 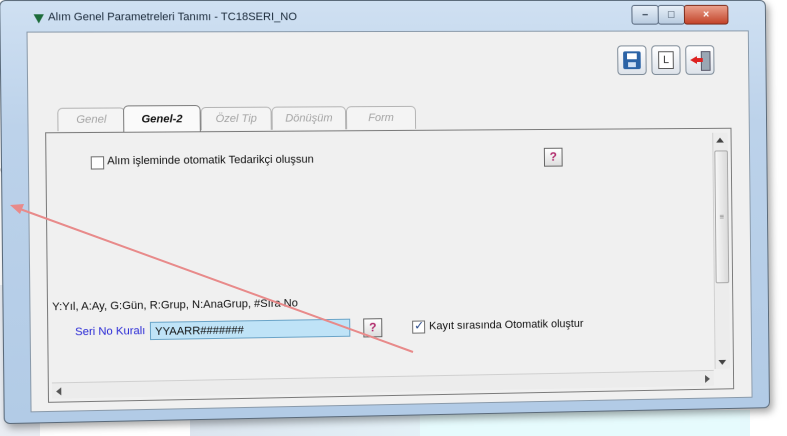 What do you see at coordinates (381, 117) in the screenshot?
I see `tab-form: Form` at bounding box center [381, 117].